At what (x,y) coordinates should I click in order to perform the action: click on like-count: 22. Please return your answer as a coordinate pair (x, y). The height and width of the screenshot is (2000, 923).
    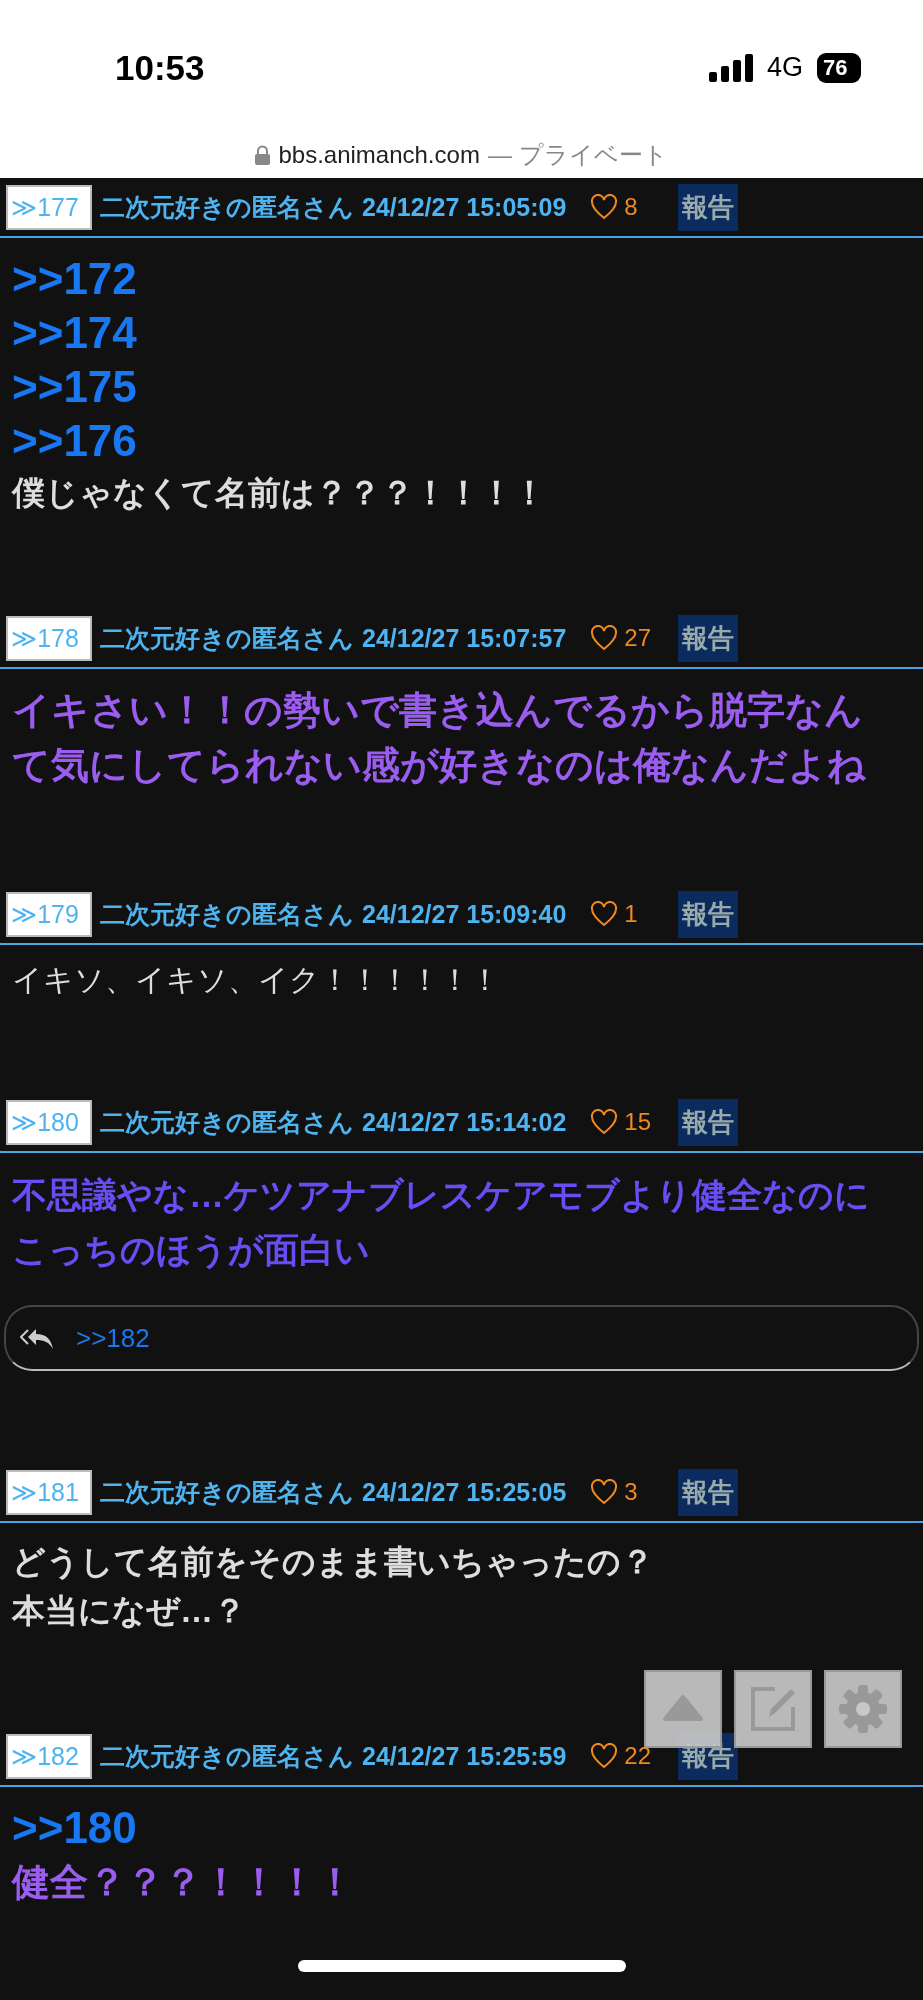
    Looking at the image, I should click on (638, 1756).